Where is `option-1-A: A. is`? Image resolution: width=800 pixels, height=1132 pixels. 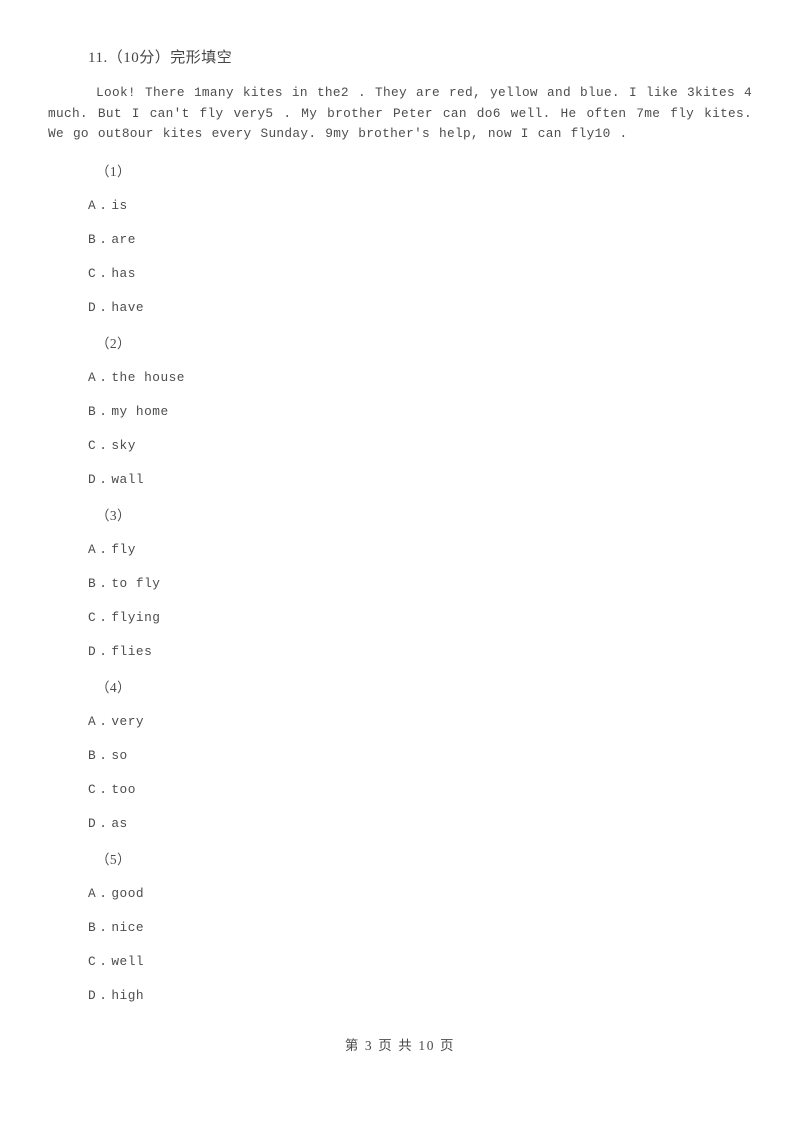
option-1-A: A. is is located at coordinates (108, 205).